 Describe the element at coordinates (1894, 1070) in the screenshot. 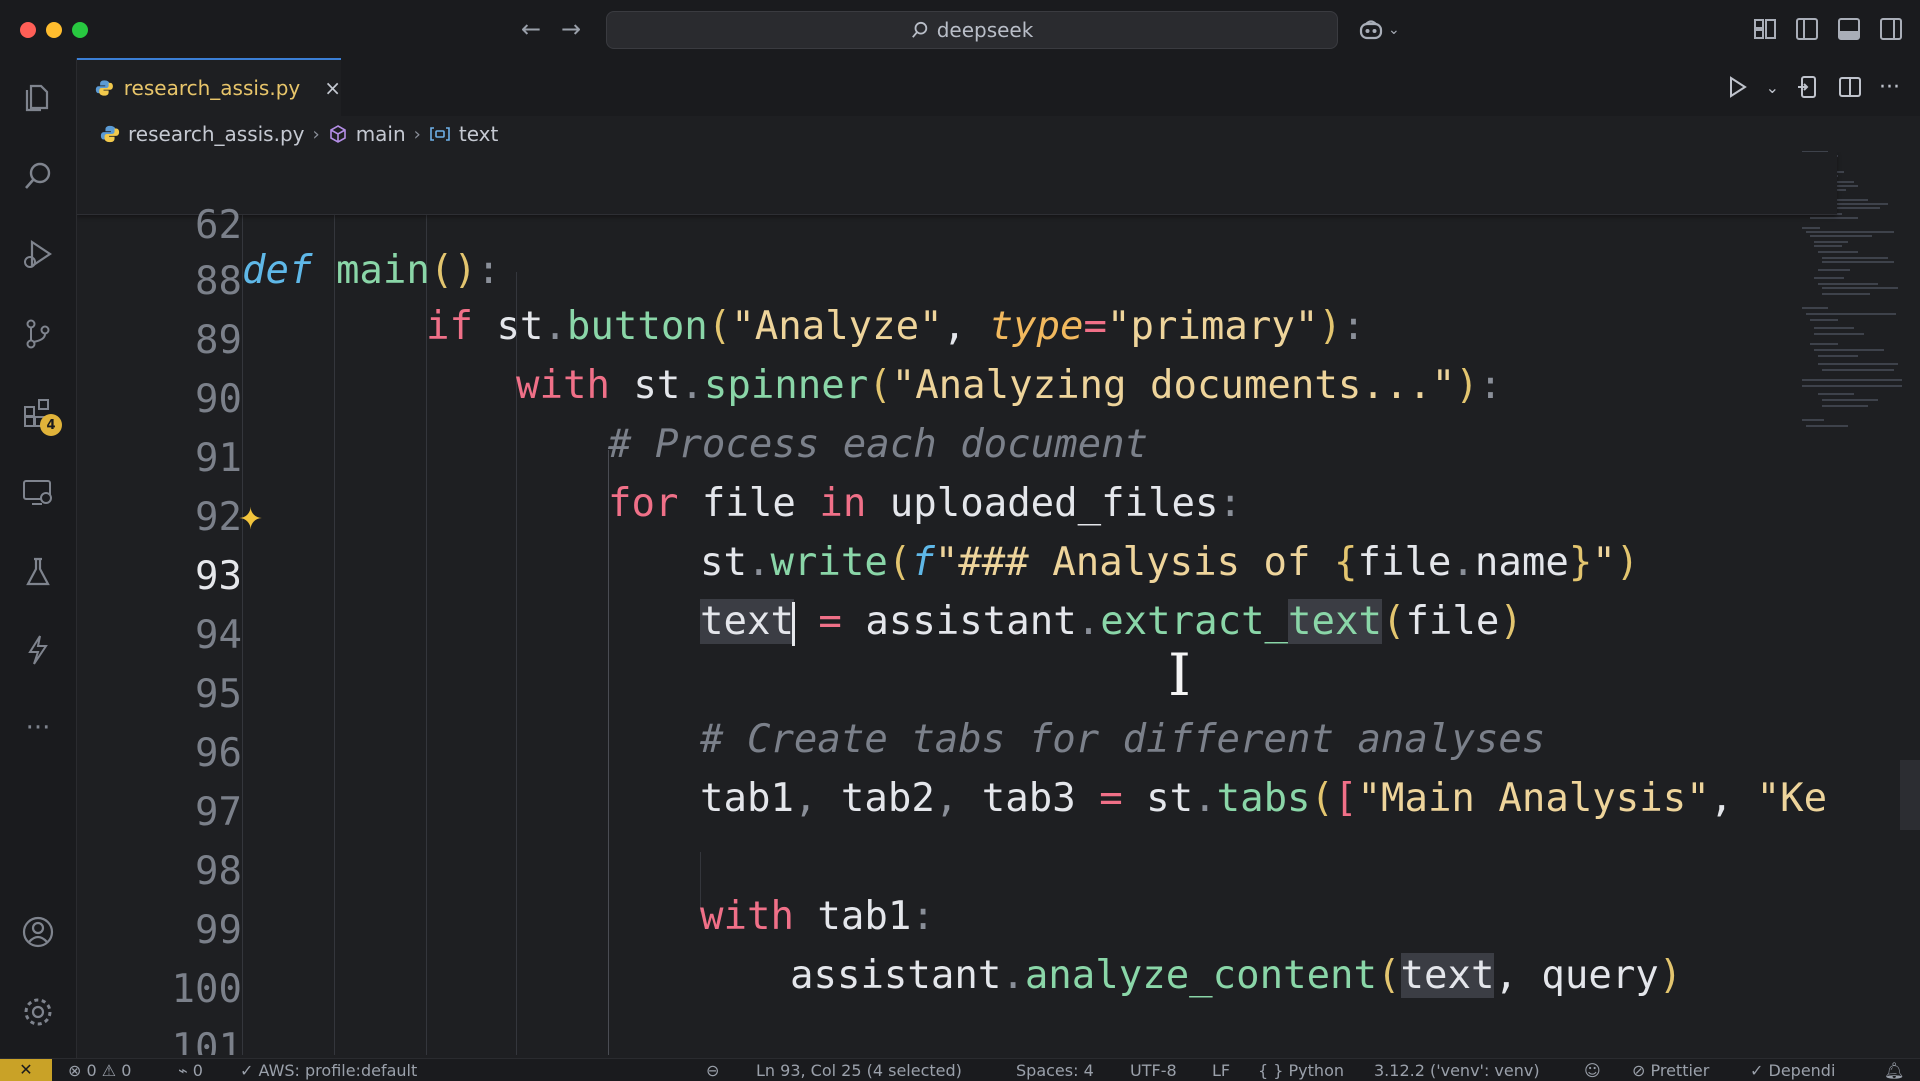

I see `notifications-bell-icon: 🔔︎` at that location.